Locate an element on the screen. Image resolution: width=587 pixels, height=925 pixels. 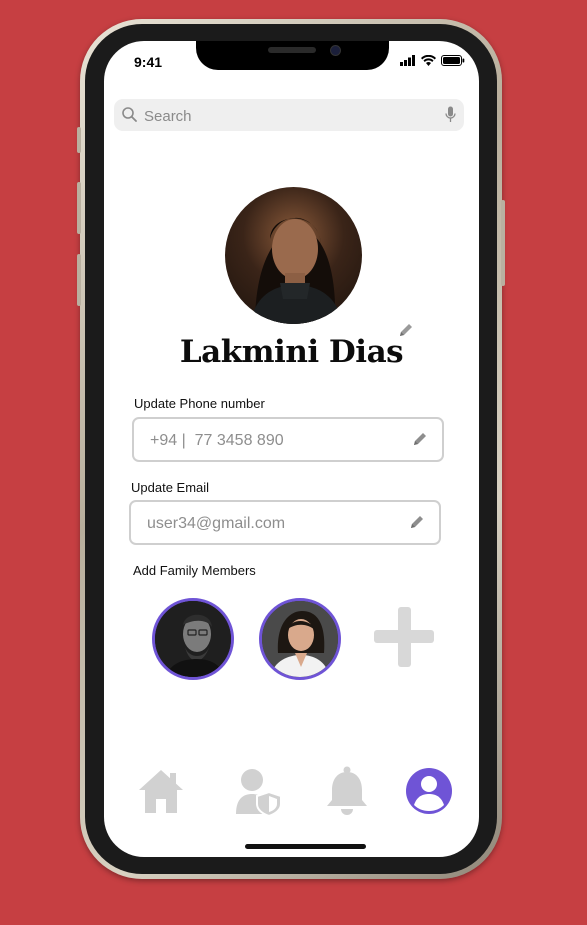
microphone-icon is located at coordinates (450, 114).